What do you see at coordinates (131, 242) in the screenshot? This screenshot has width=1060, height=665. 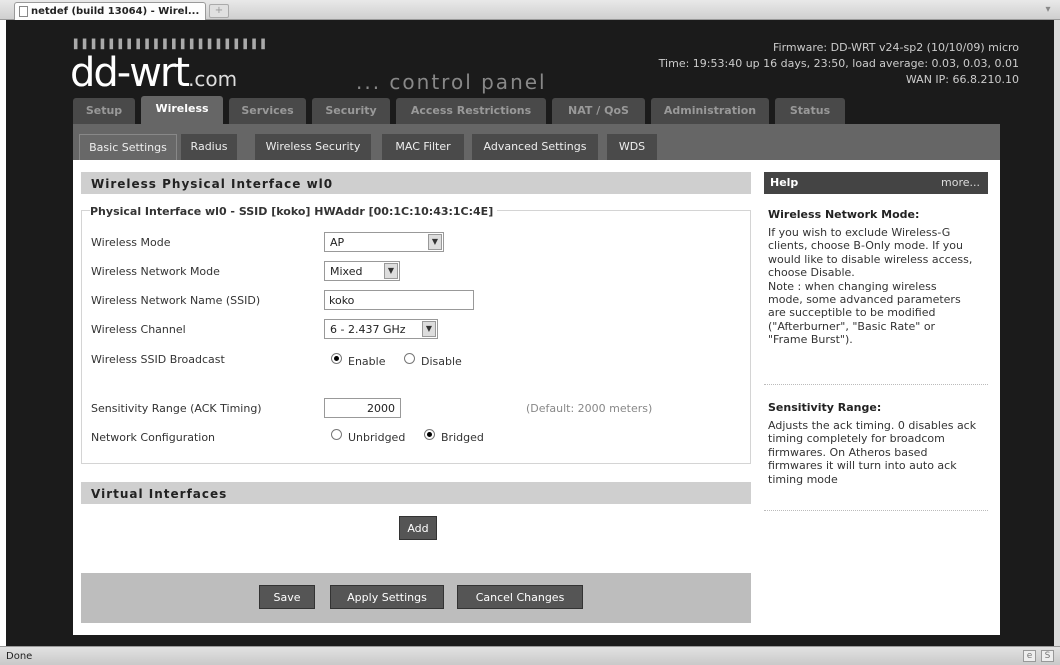 I see `wireless-mode-label: Wireless Mode` at bounding box center [131, 242].